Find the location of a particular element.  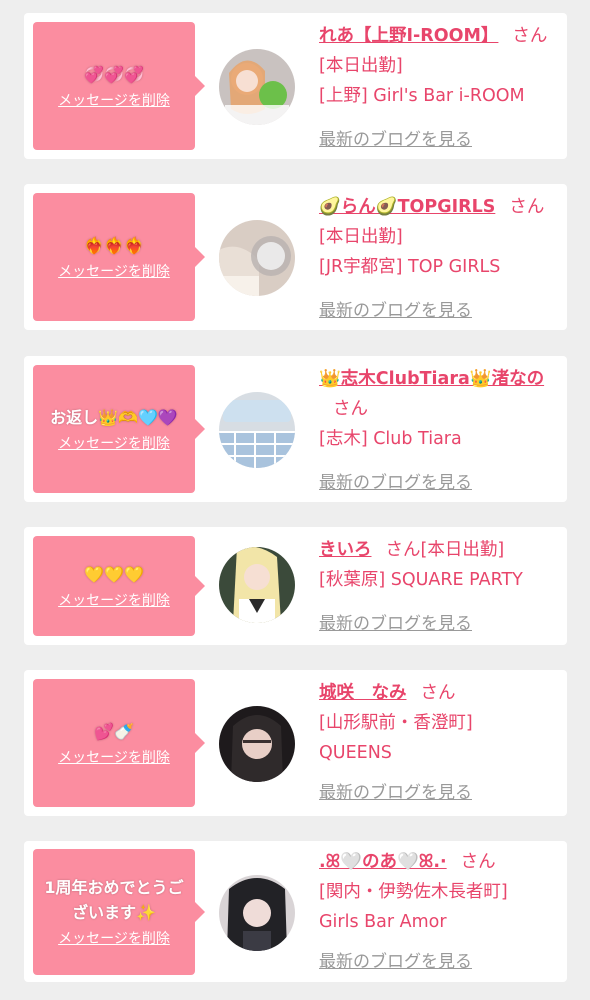

shop-name: [山形駅前・香澄町] QUEENS is located at coordinates (396, 738).